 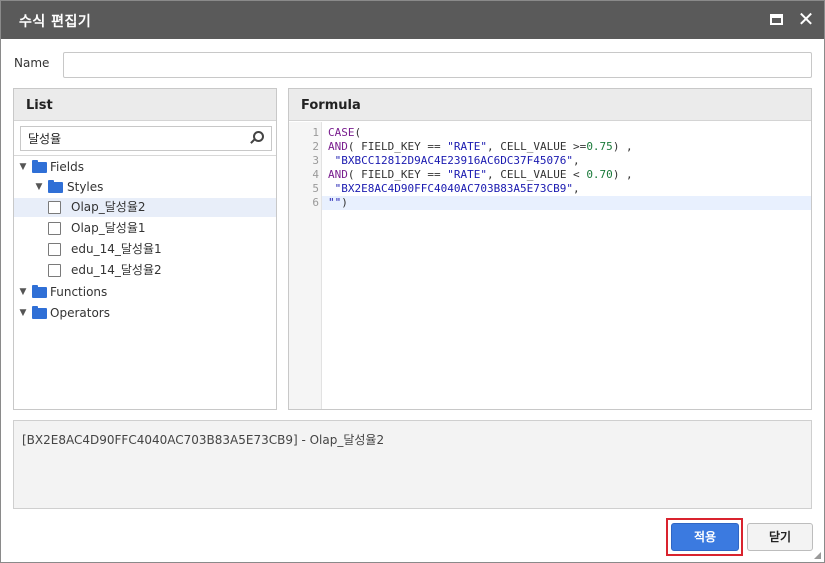 I want to click on tree-node-label: Operators, so click(x=80, y=313).